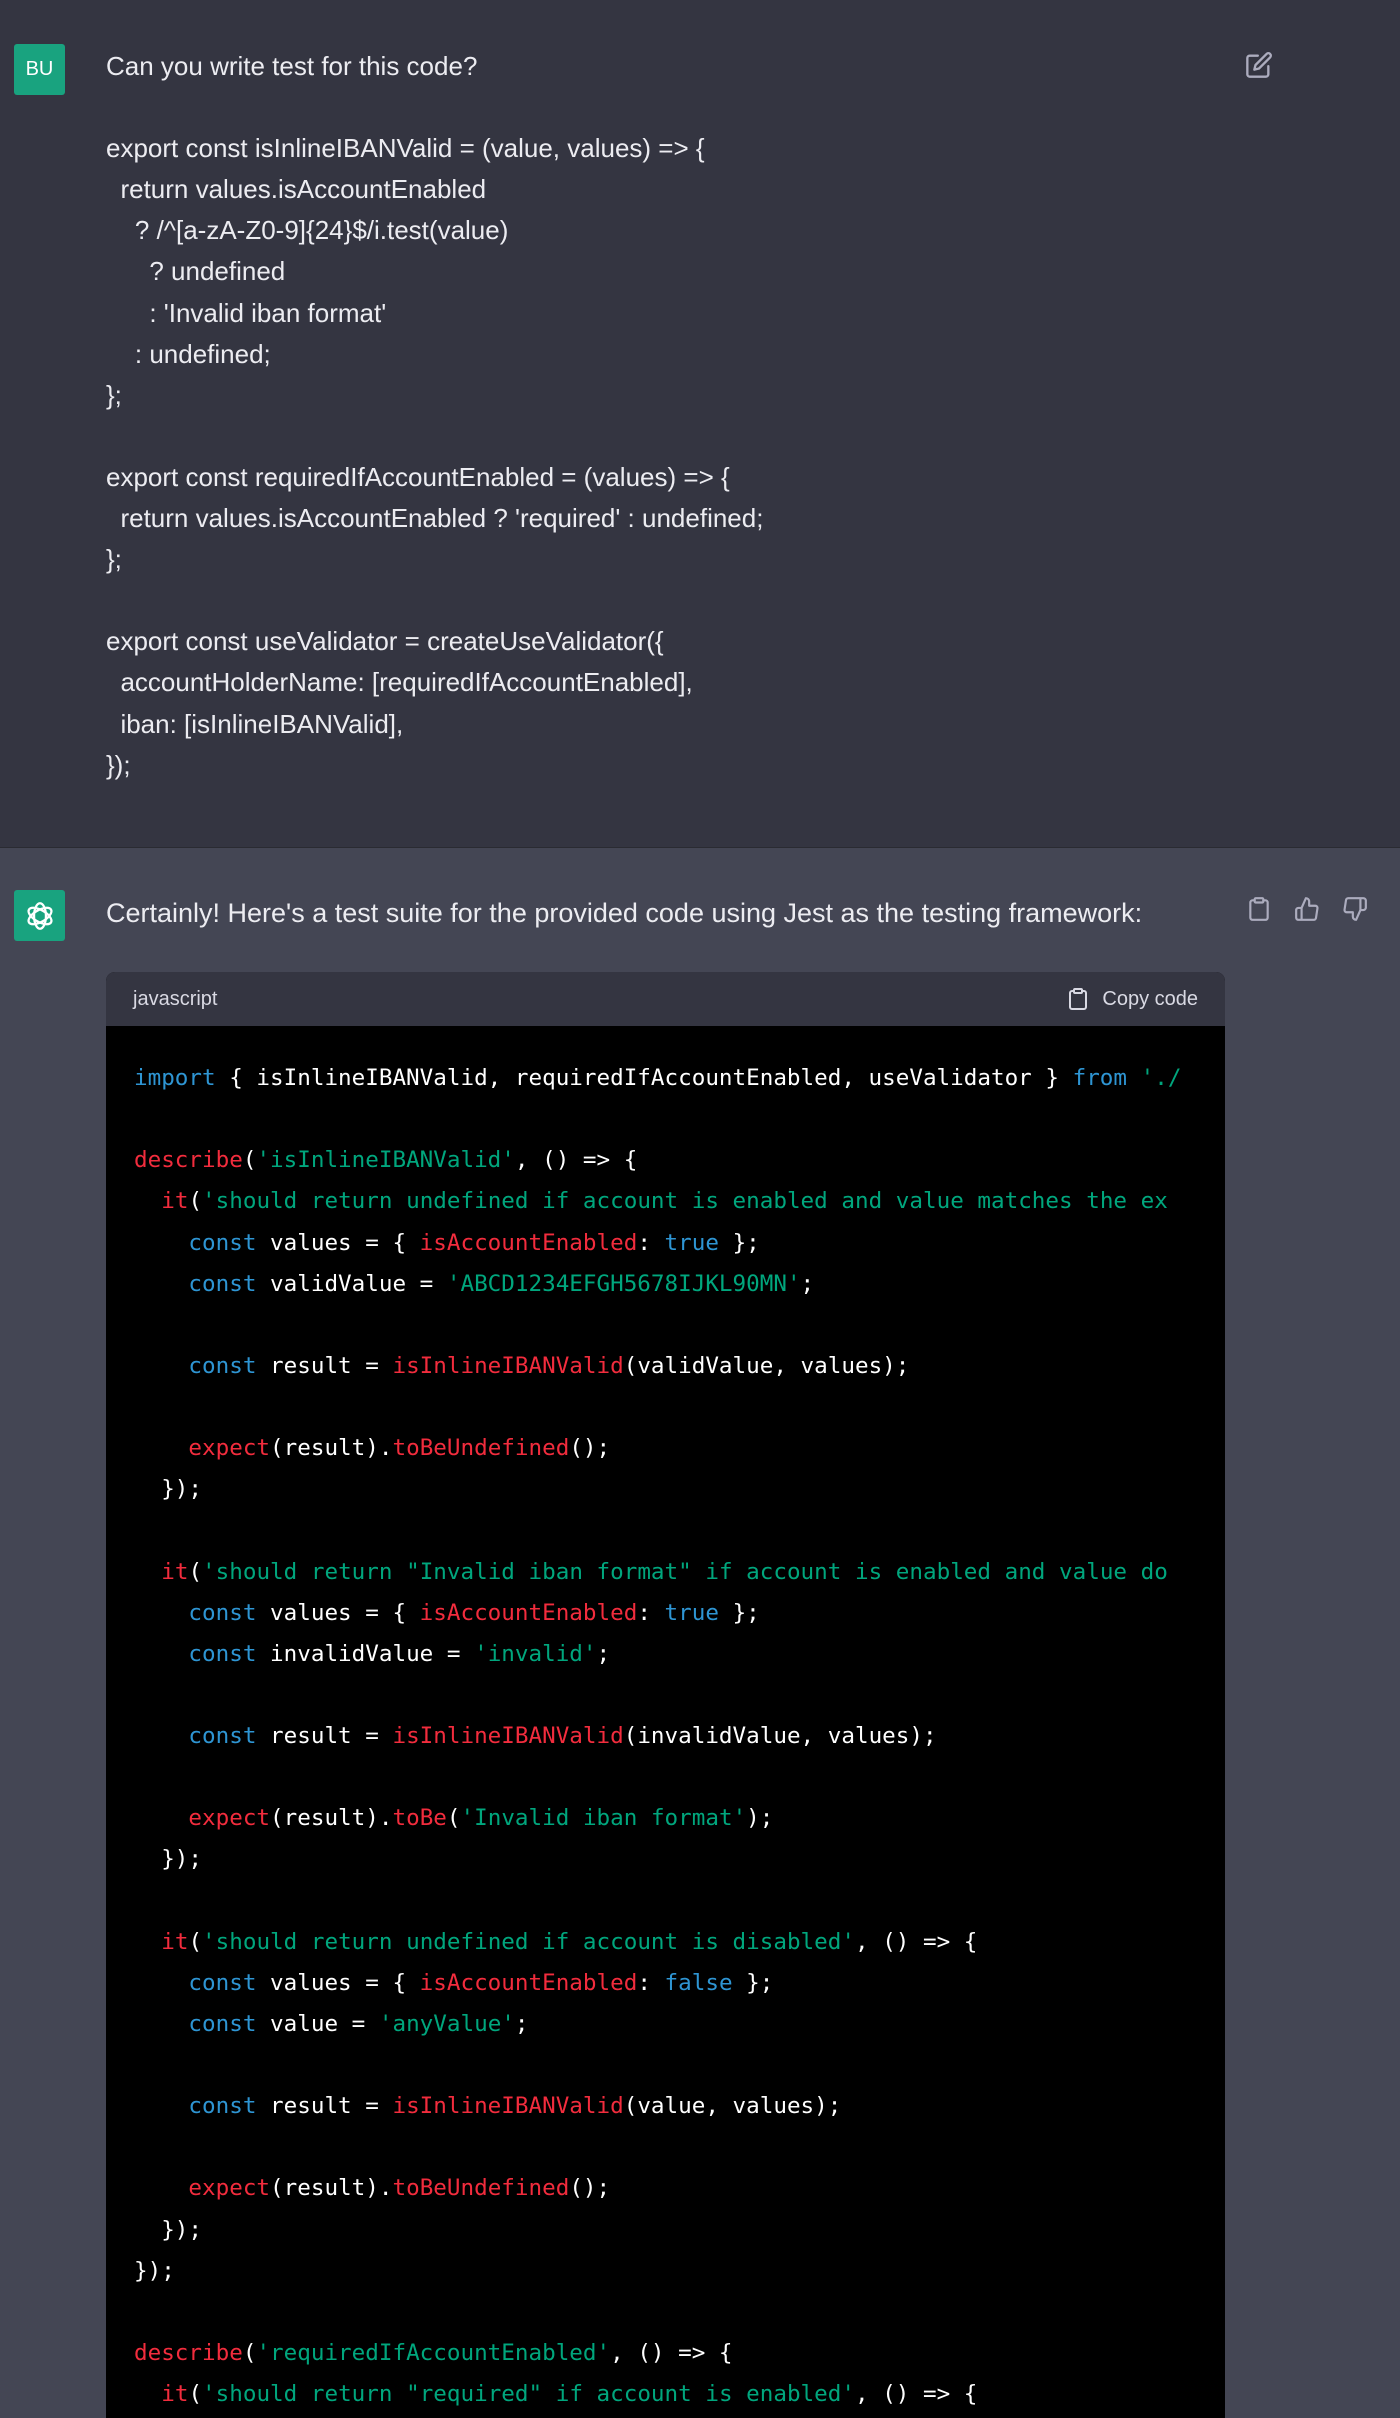 The width and height of the screenshot is (1400, 2418). I want to click on code-block-header: javascript Copy code, so click(665, 999).